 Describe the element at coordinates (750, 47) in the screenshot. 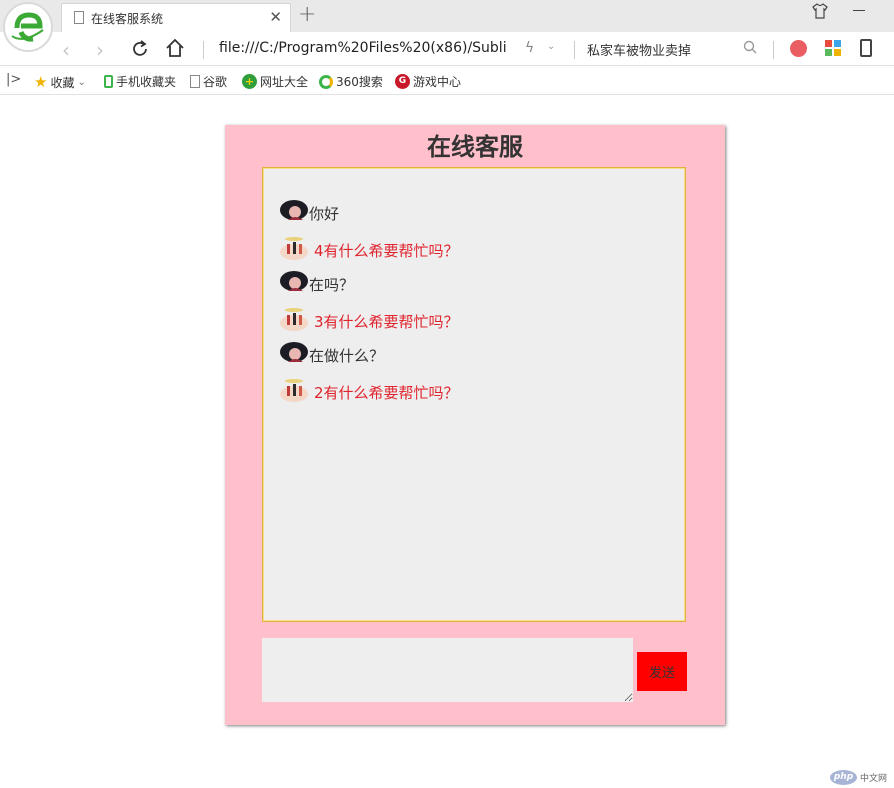

I see `search-icon` at that location.